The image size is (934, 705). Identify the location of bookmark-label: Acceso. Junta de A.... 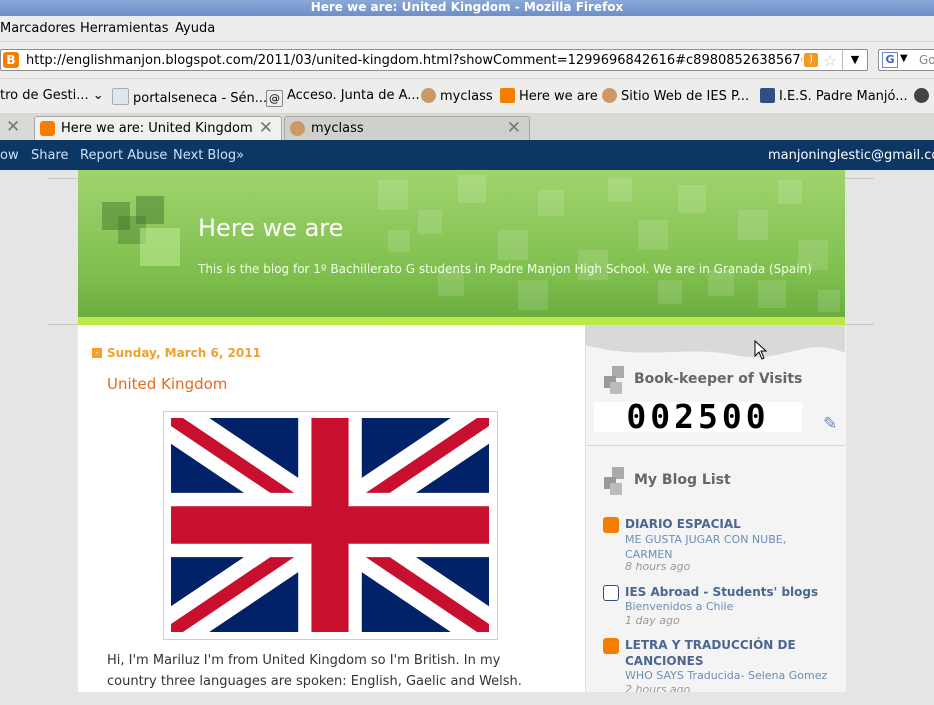
(353, 95).